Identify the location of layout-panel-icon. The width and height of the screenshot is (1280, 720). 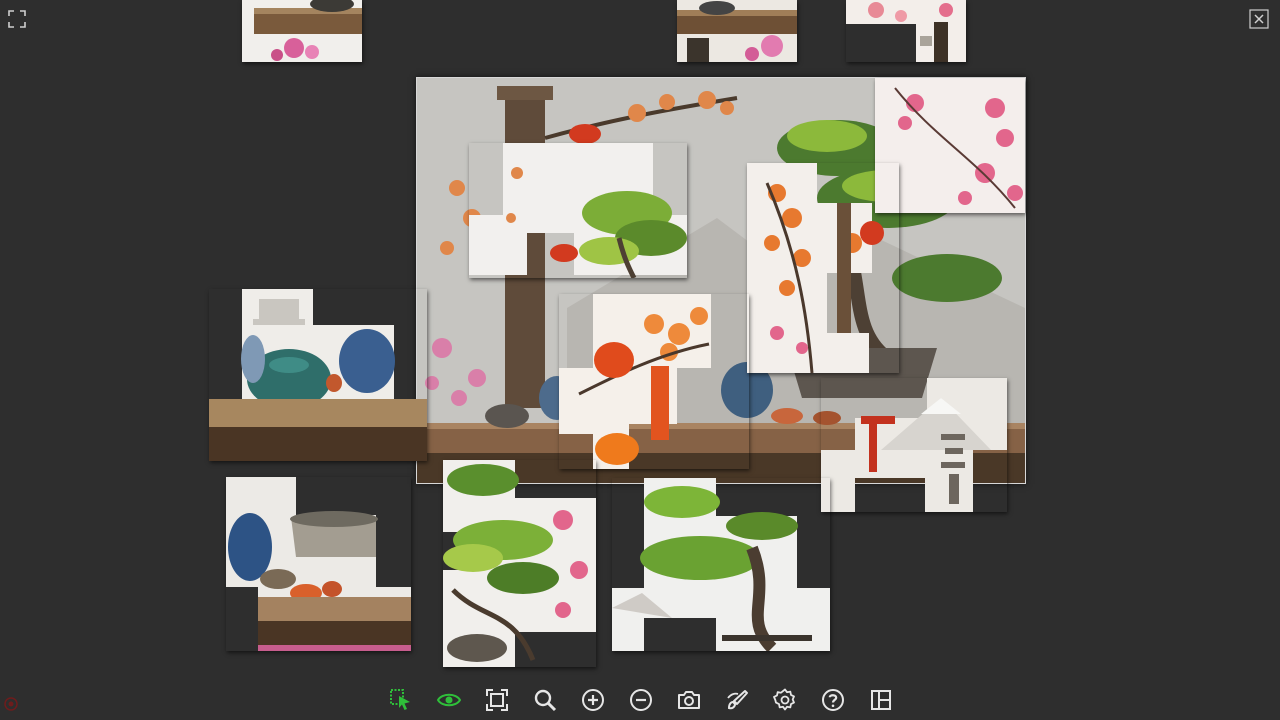
(880, 700).